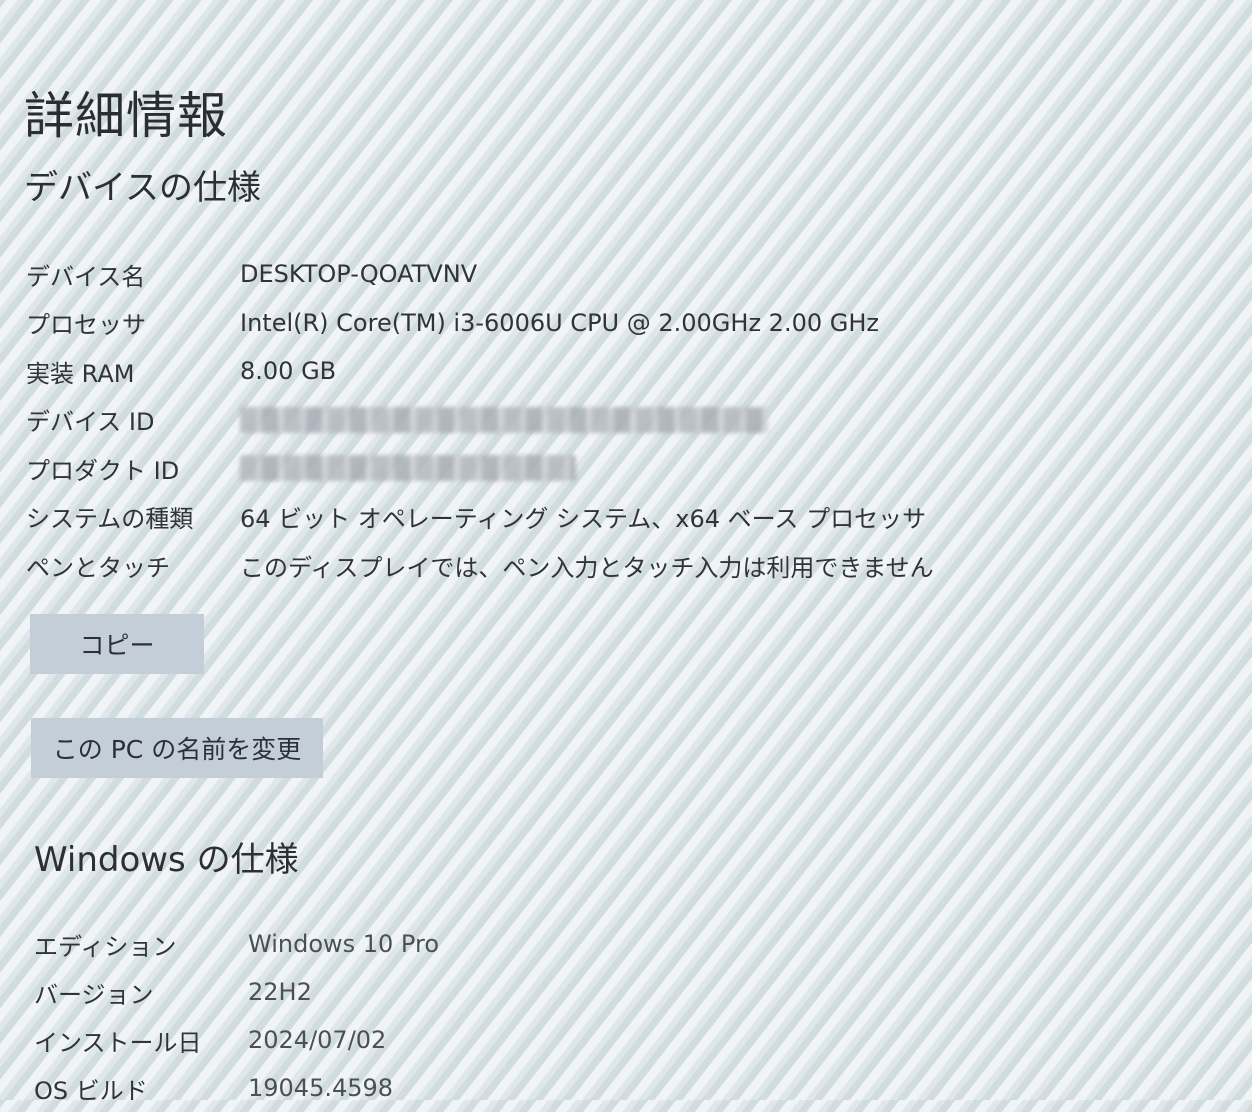 The height and width of the screenshot is (1112, 1252). What do you see at coordinates (288, 371) in the screenshot?
I see `spec-value: 8.00 GB` at bounding box center [288, 371].